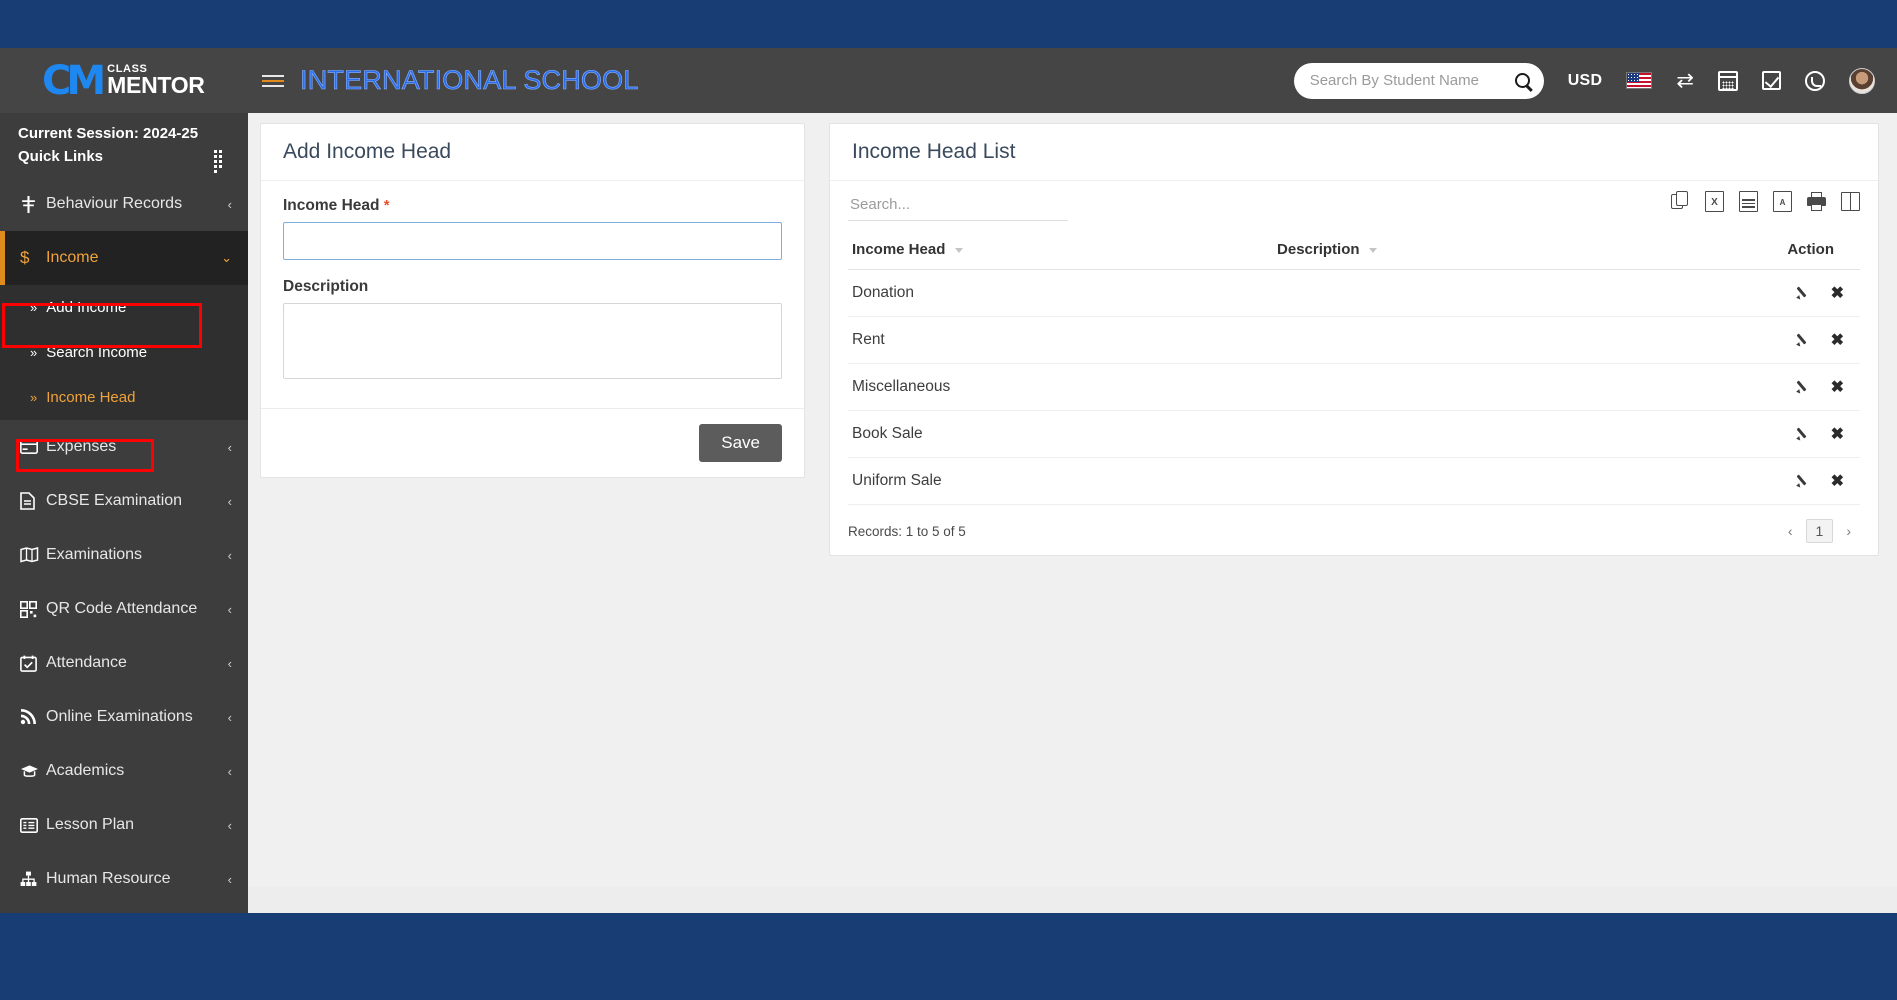 Image resolution: width=1897 pixels, height=1000 pixels. What do you see at coordinates (1685, 80) in the screenshot?
I see `exchange-icon: ⇄` at bounding box center [1685, 80].